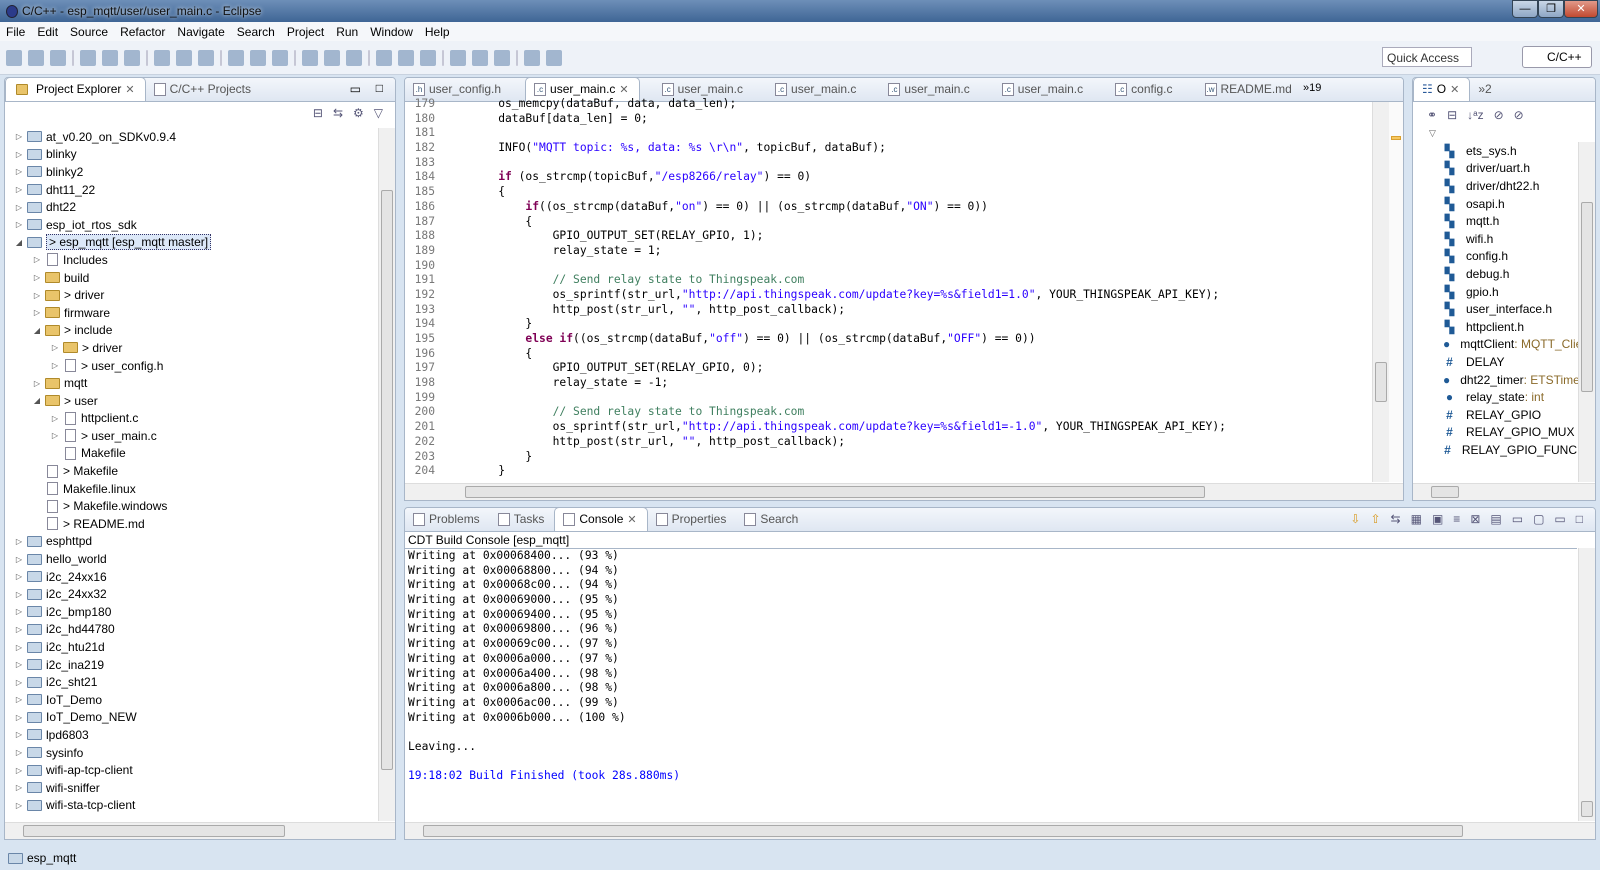 This screenshot has width=1600, height=870. I want to click on tree-item: ◢ > user, so click(191, 401).